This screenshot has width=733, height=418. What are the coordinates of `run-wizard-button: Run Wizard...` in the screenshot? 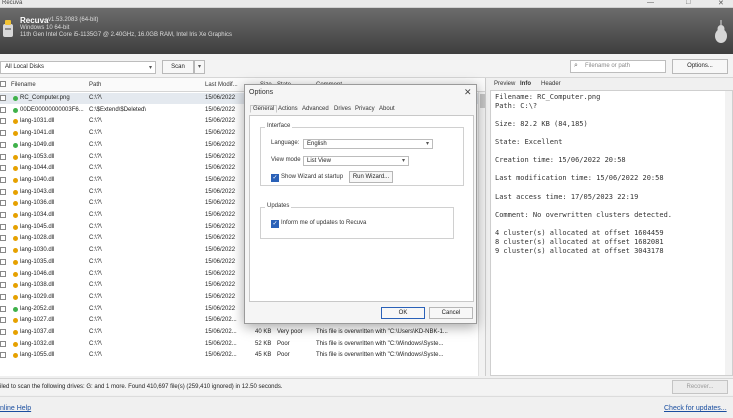 It's located at (371, 177).